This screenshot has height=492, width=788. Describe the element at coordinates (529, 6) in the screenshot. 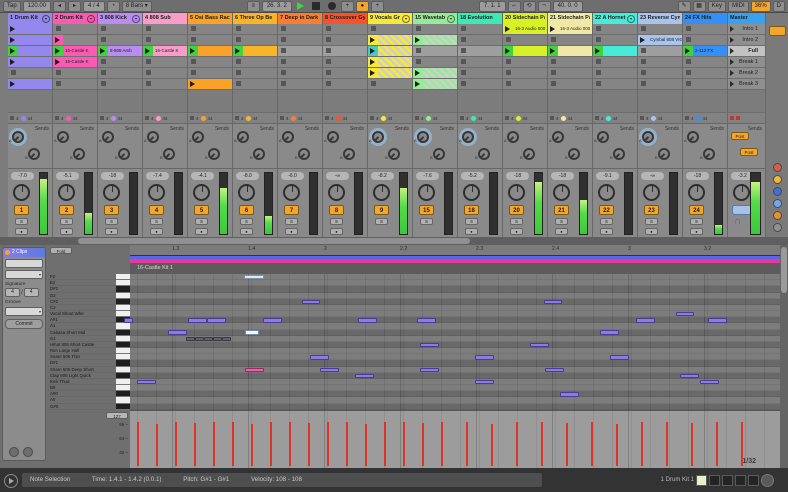

I see `loop-toggle: ⟲` at that location.